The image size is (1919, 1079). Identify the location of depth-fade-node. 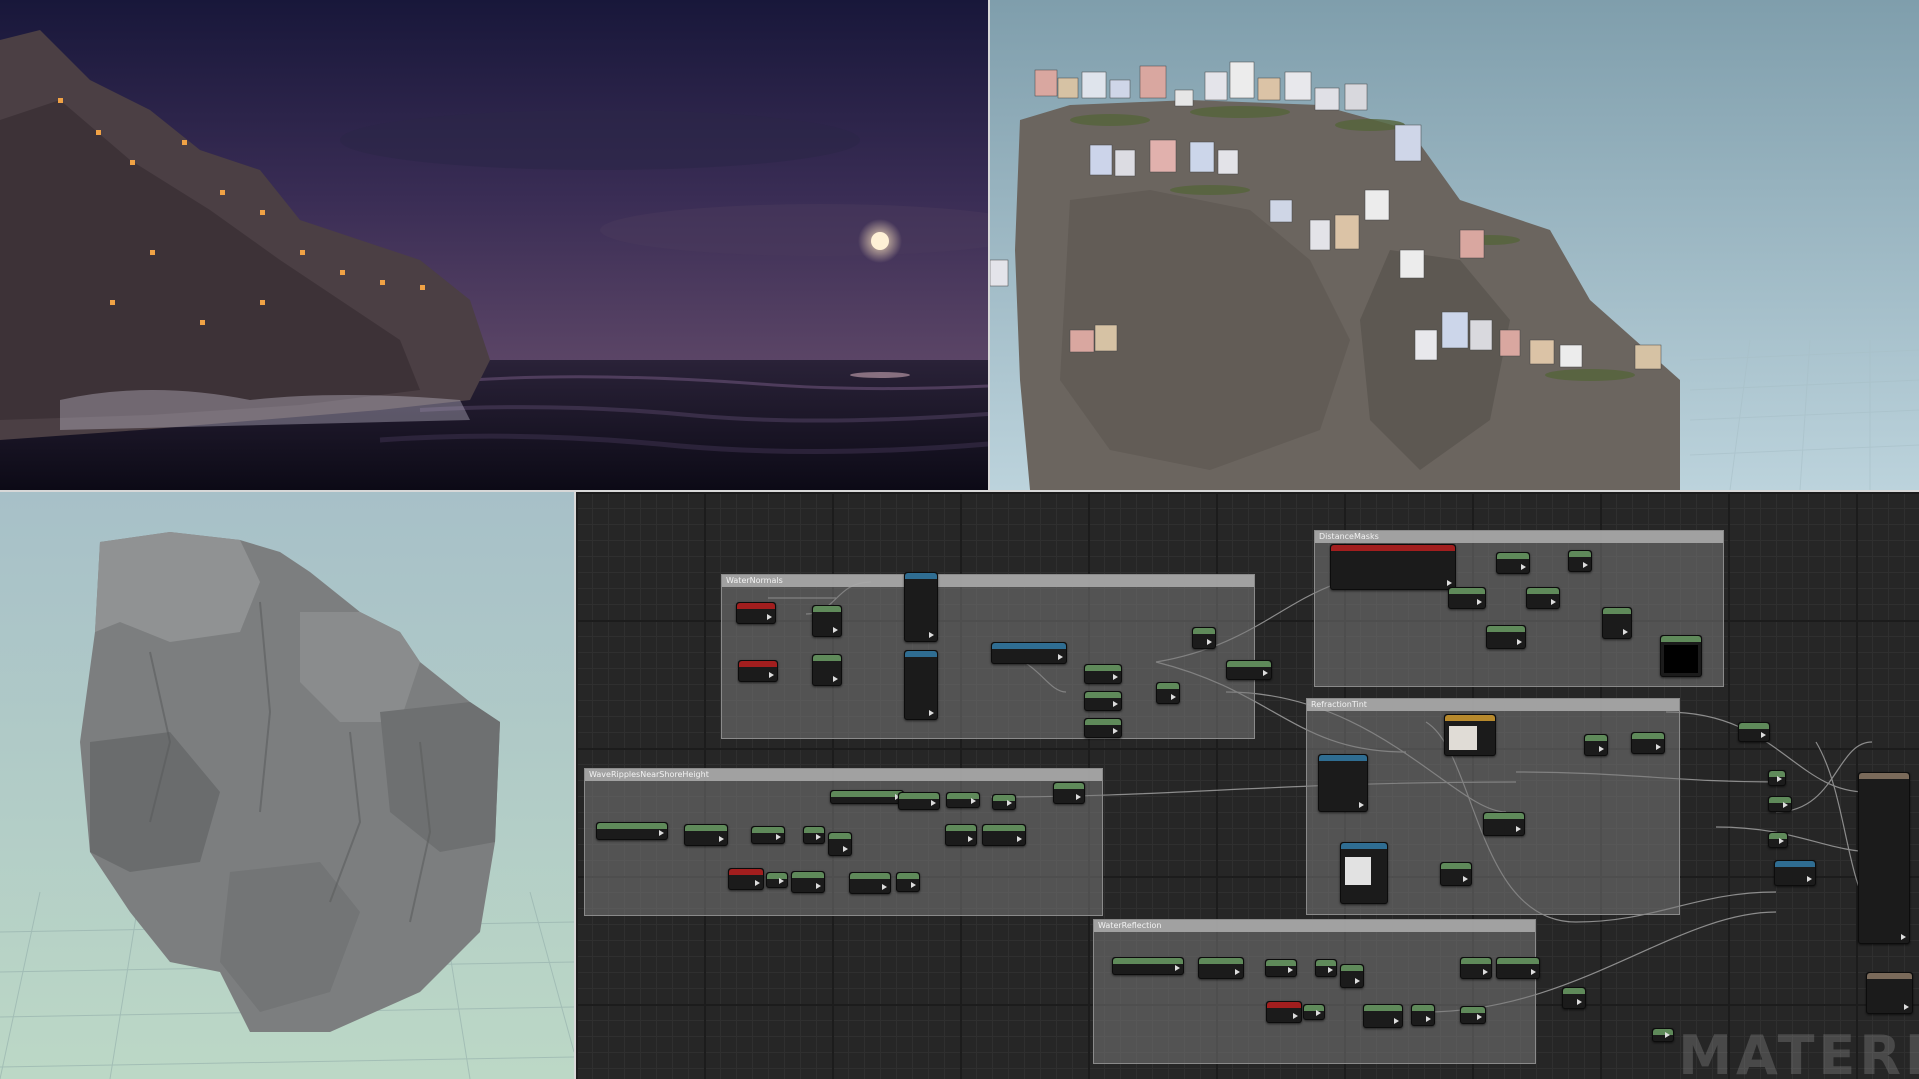
(1393, 567).